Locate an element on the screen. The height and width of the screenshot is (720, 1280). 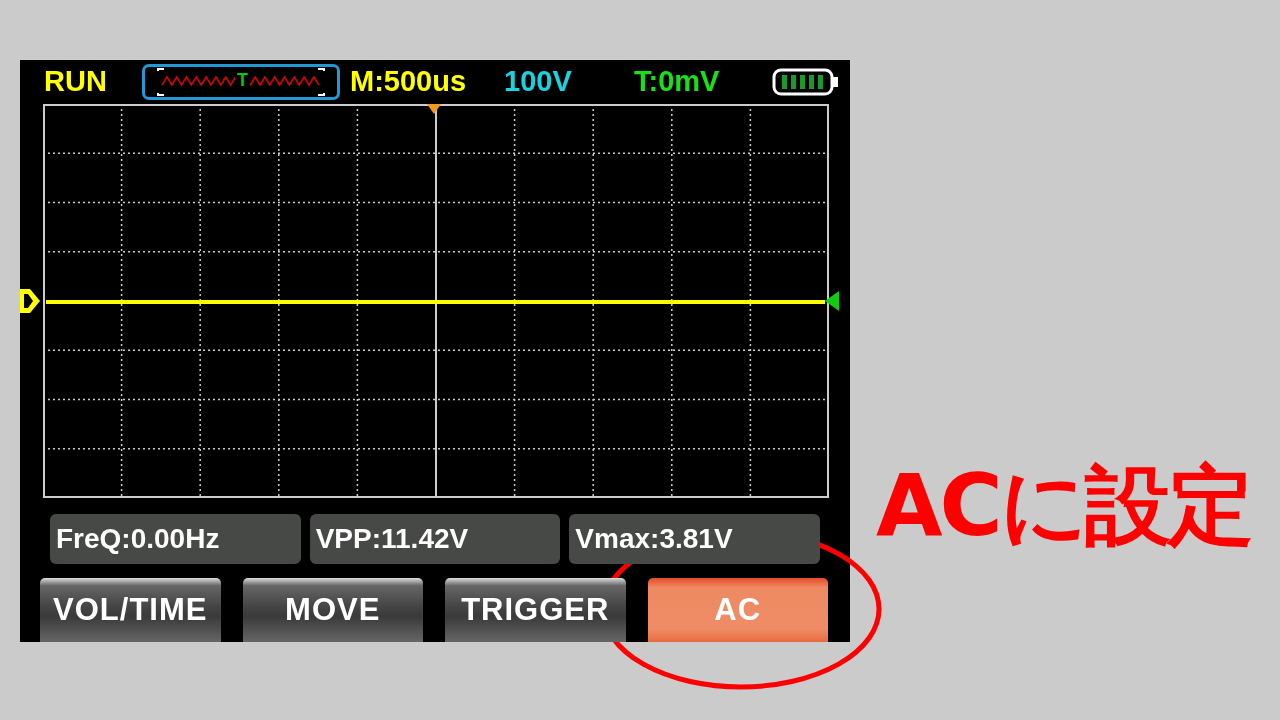
softkey-button: TRIGGER is located at coordinates (535, 610).